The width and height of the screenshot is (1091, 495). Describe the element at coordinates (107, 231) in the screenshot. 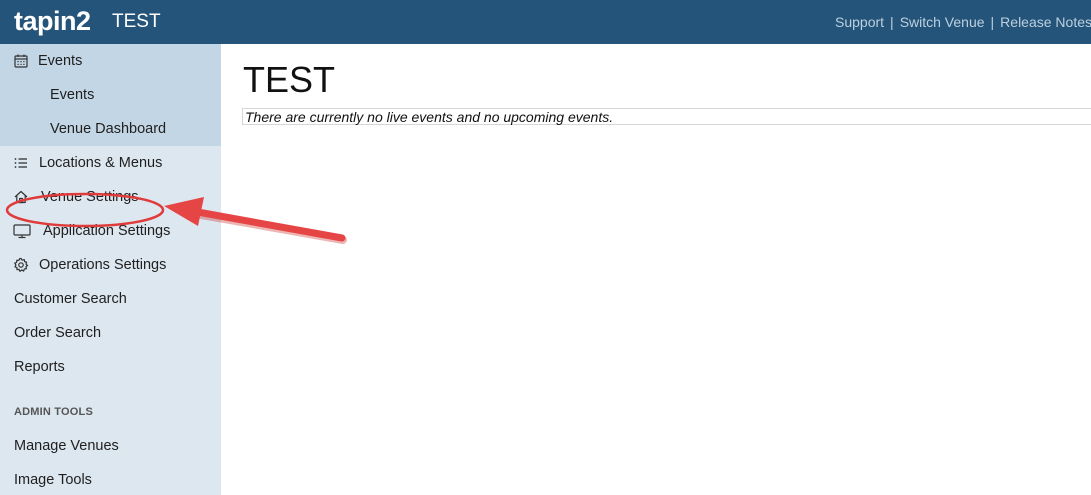

I see `sidebar-item-label: Application Settings` at that location.